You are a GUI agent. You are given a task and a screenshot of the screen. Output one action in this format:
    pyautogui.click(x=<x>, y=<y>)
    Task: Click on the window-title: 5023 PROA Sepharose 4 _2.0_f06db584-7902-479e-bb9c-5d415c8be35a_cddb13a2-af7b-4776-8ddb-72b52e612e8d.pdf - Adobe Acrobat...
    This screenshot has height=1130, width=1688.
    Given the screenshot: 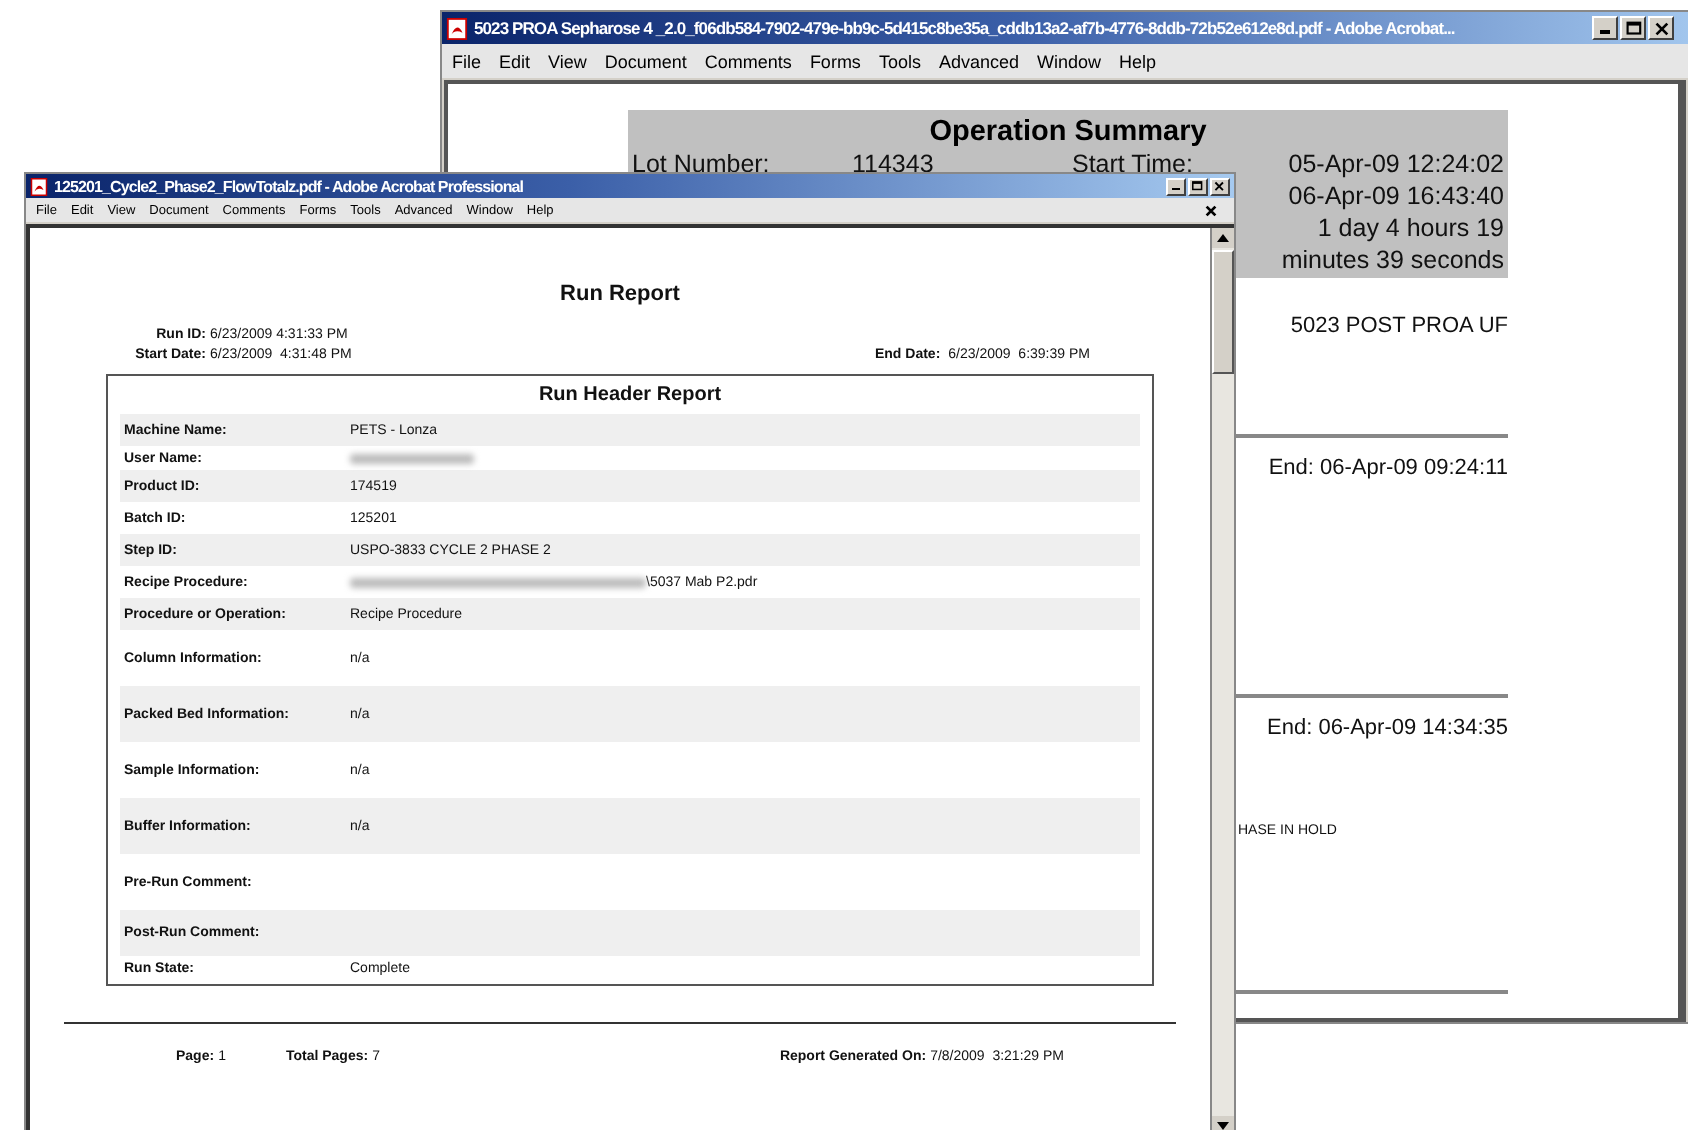 What is the action you would take?
    pyautogui.click(x=965, y=28)
    